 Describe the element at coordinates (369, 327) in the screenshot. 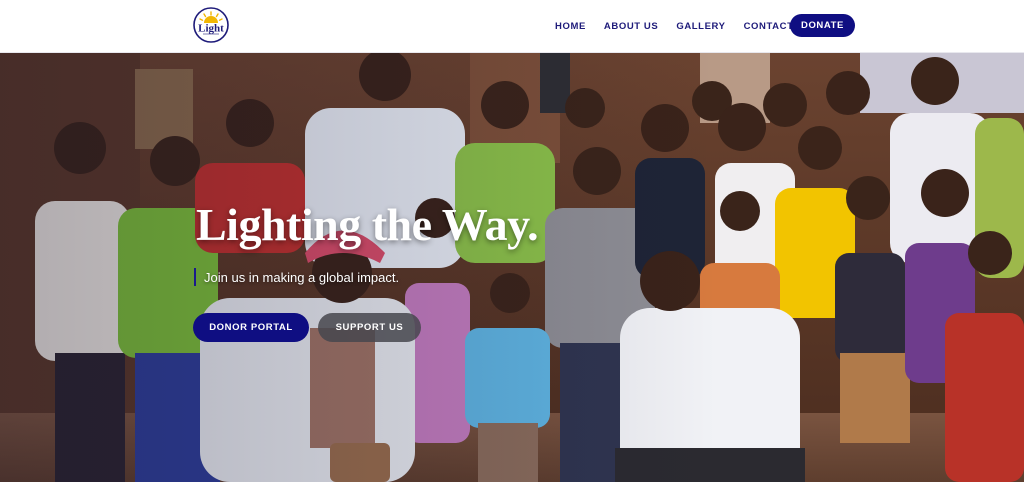

I see `support-us-button: SUPPORT US` at that location.